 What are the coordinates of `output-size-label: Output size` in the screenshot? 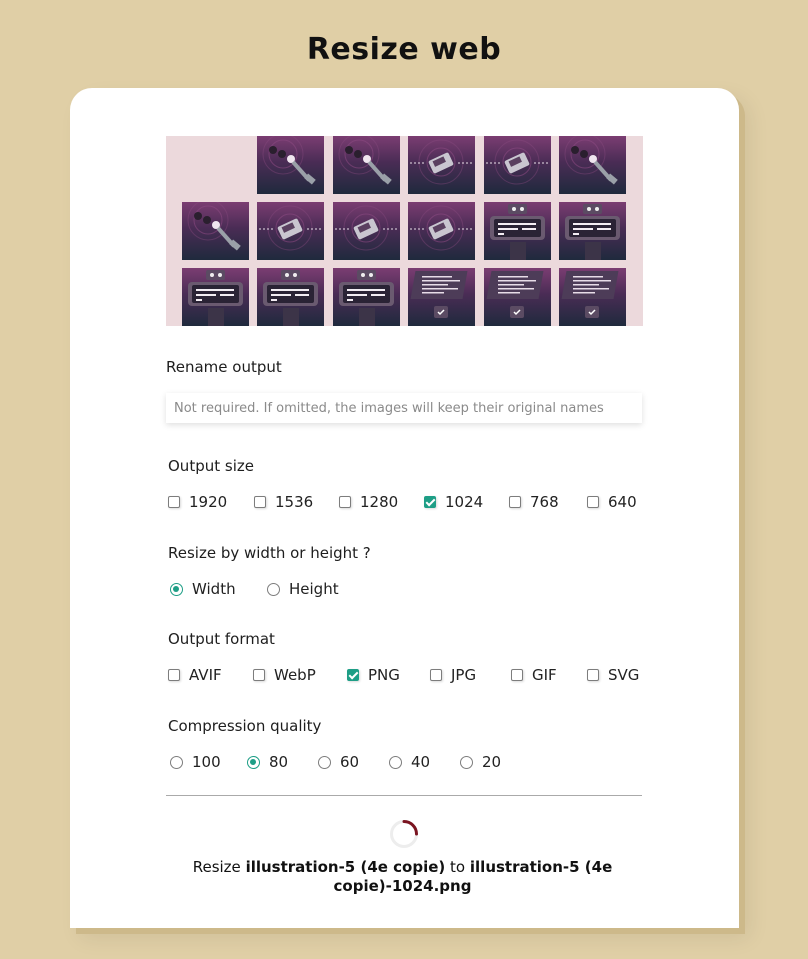 It's located at (211, 466).